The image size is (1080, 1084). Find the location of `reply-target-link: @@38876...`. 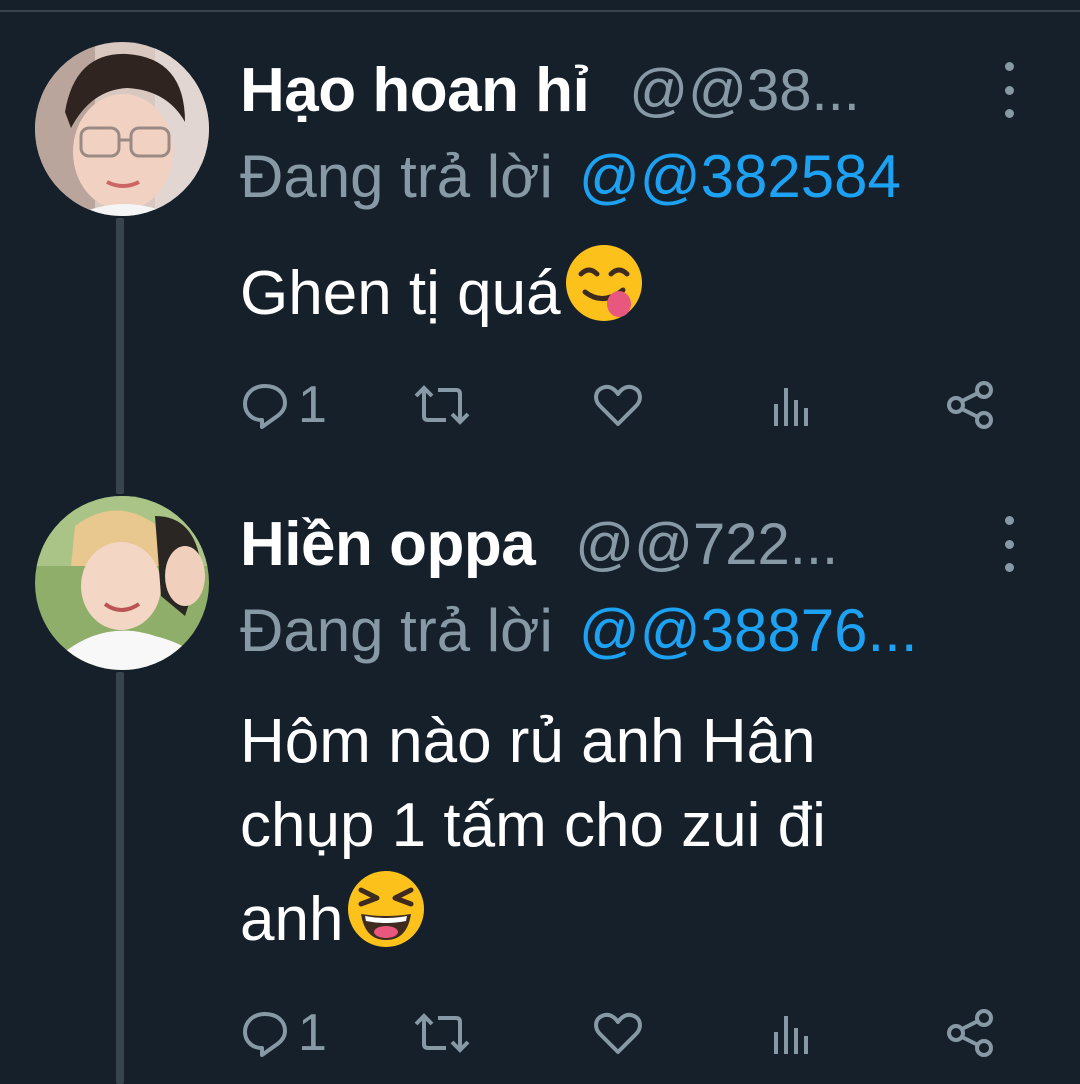

reply-target-link: @@38876... is located at coordinates (748, 630).